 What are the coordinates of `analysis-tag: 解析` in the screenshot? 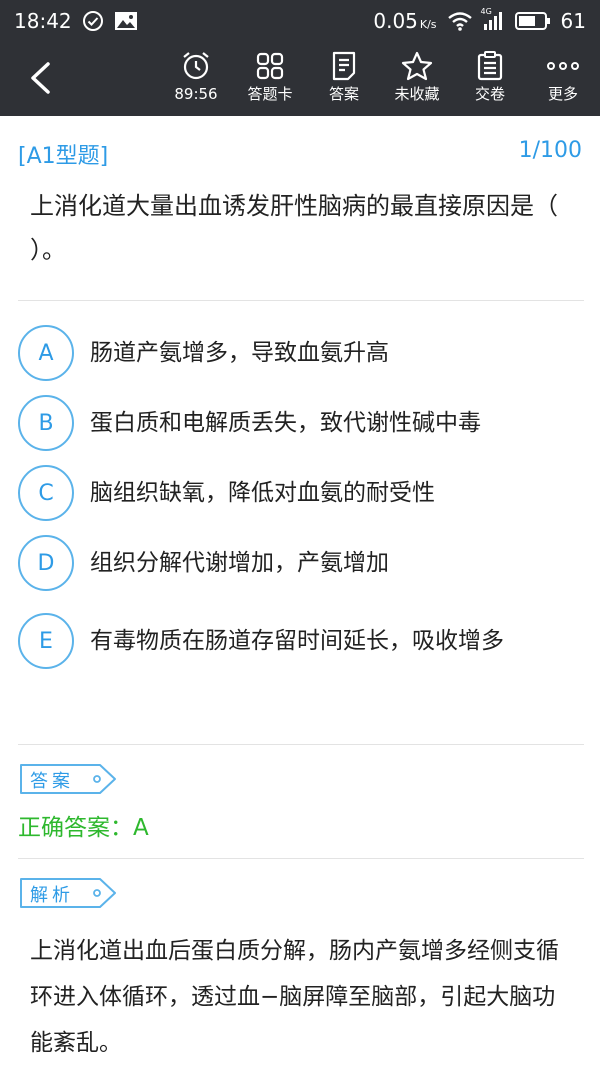 It's located at (68, 893).